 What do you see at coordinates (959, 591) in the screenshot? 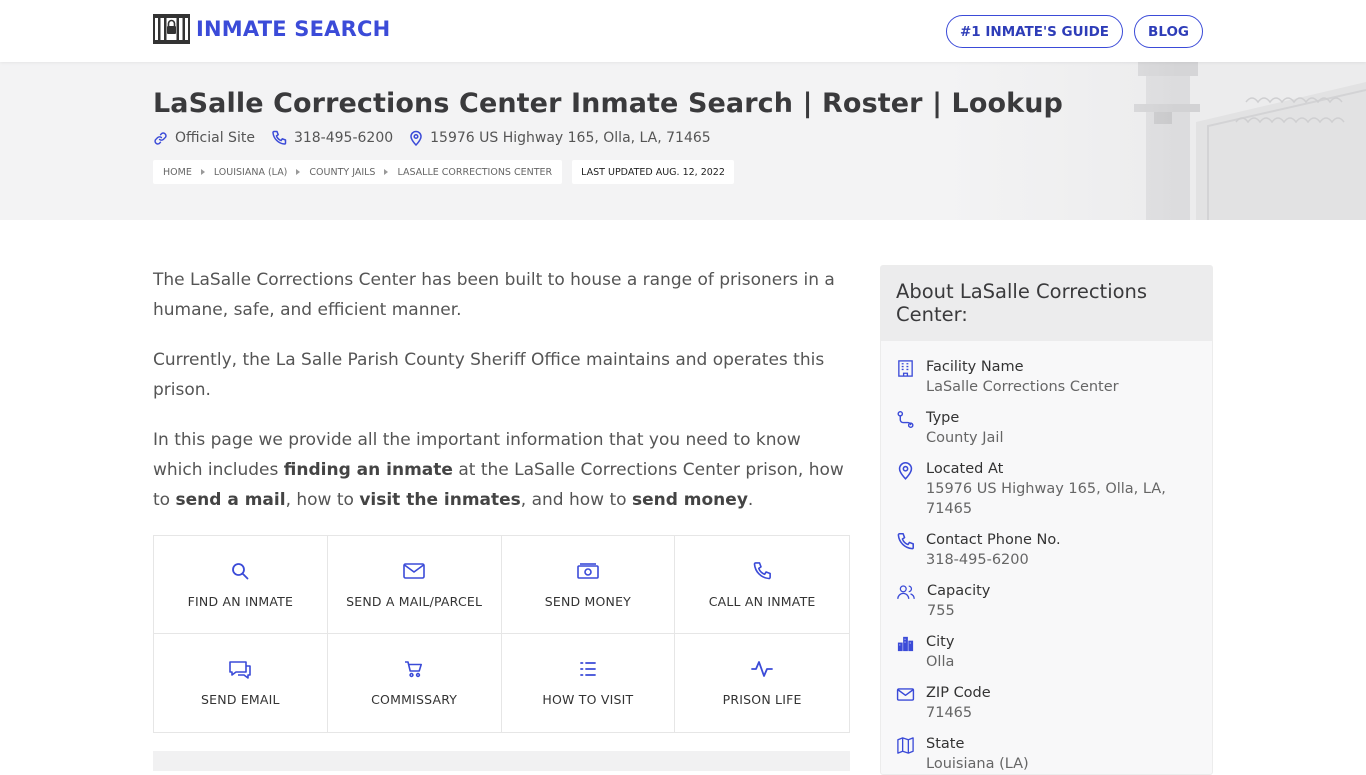
I see `info-label: Capacity` at bounding box center [959, 591].